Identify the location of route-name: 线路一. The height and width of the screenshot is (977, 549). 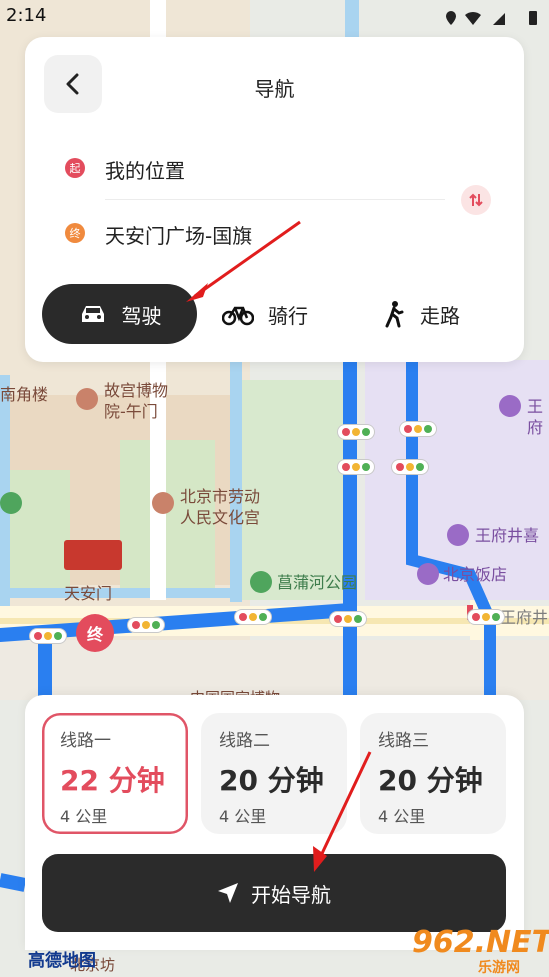
(85, 741).